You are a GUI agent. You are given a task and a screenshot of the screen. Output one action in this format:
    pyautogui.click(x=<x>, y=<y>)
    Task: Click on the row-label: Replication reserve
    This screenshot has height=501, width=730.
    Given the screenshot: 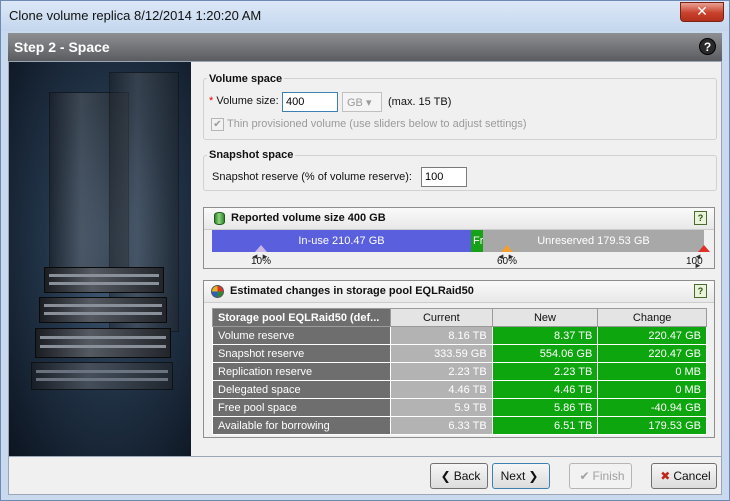 What is the action you would take?
    pyautogui.click(x=301, y=371)
    